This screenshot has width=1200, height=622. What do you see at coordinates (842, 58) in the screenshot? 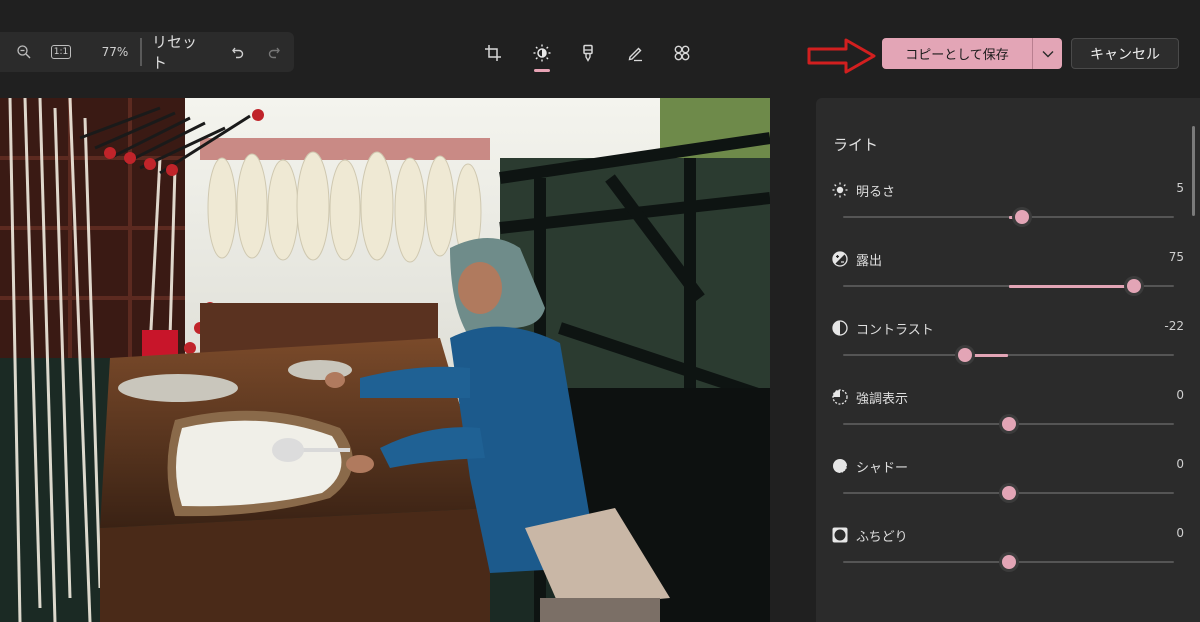
I see `red-arrow-annotation` at bounding box center [842, 58].